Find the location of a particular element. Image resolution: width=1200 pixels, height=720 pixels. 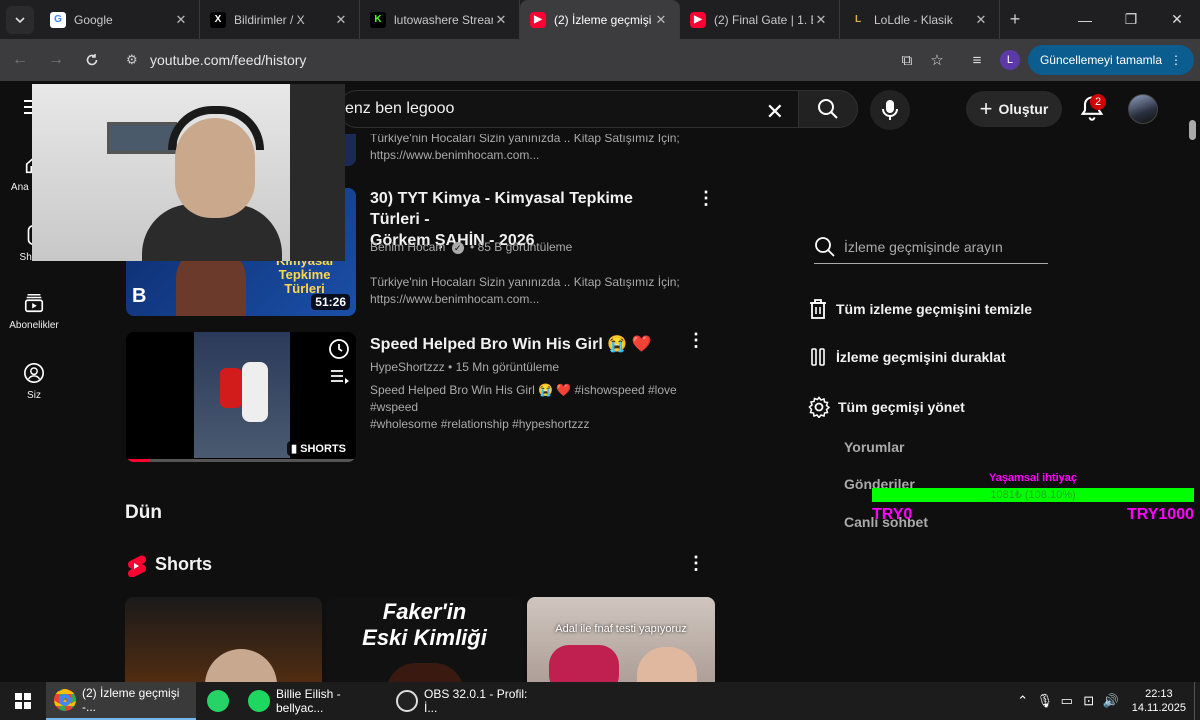

watch-progress-fill is located at coordinates (137, 460).